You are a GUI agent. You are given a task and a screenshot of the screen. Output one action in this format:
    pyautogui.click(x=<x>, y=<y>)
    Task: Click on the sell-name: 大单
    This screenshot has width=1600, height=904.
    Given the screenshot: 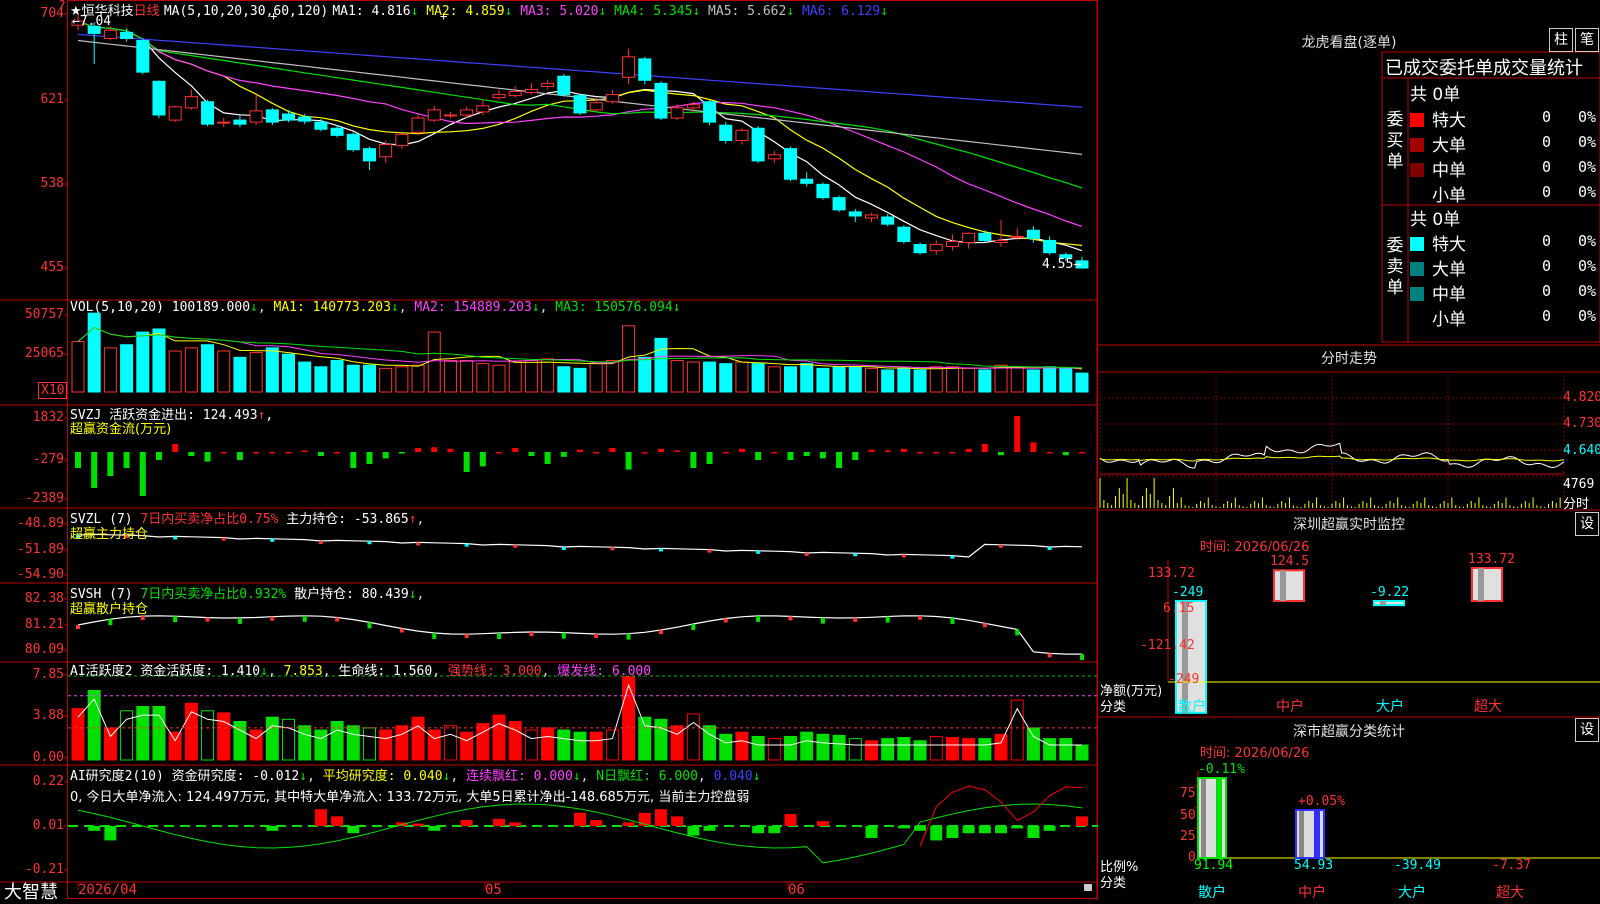 What is the action you would take?
    pyautogui.click(x=1449, y=270)
    